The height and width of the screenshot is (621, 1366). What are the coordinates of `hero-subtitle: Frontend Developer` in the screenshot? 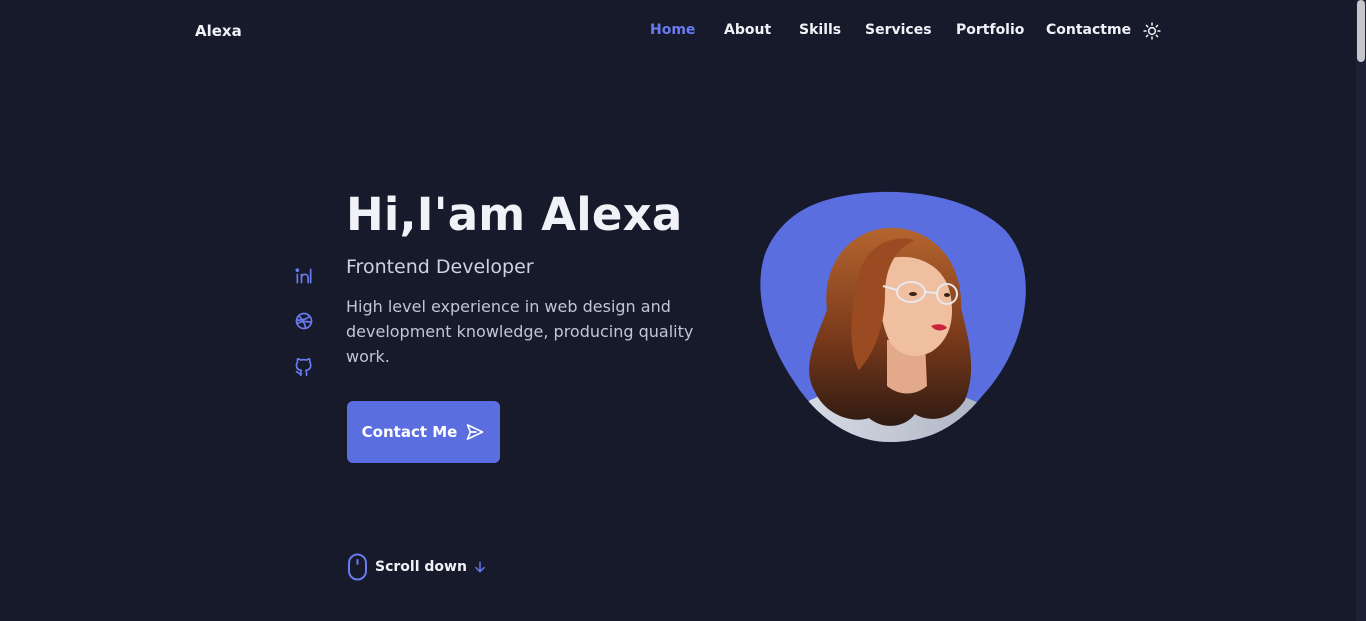 It's located at (440, 267).